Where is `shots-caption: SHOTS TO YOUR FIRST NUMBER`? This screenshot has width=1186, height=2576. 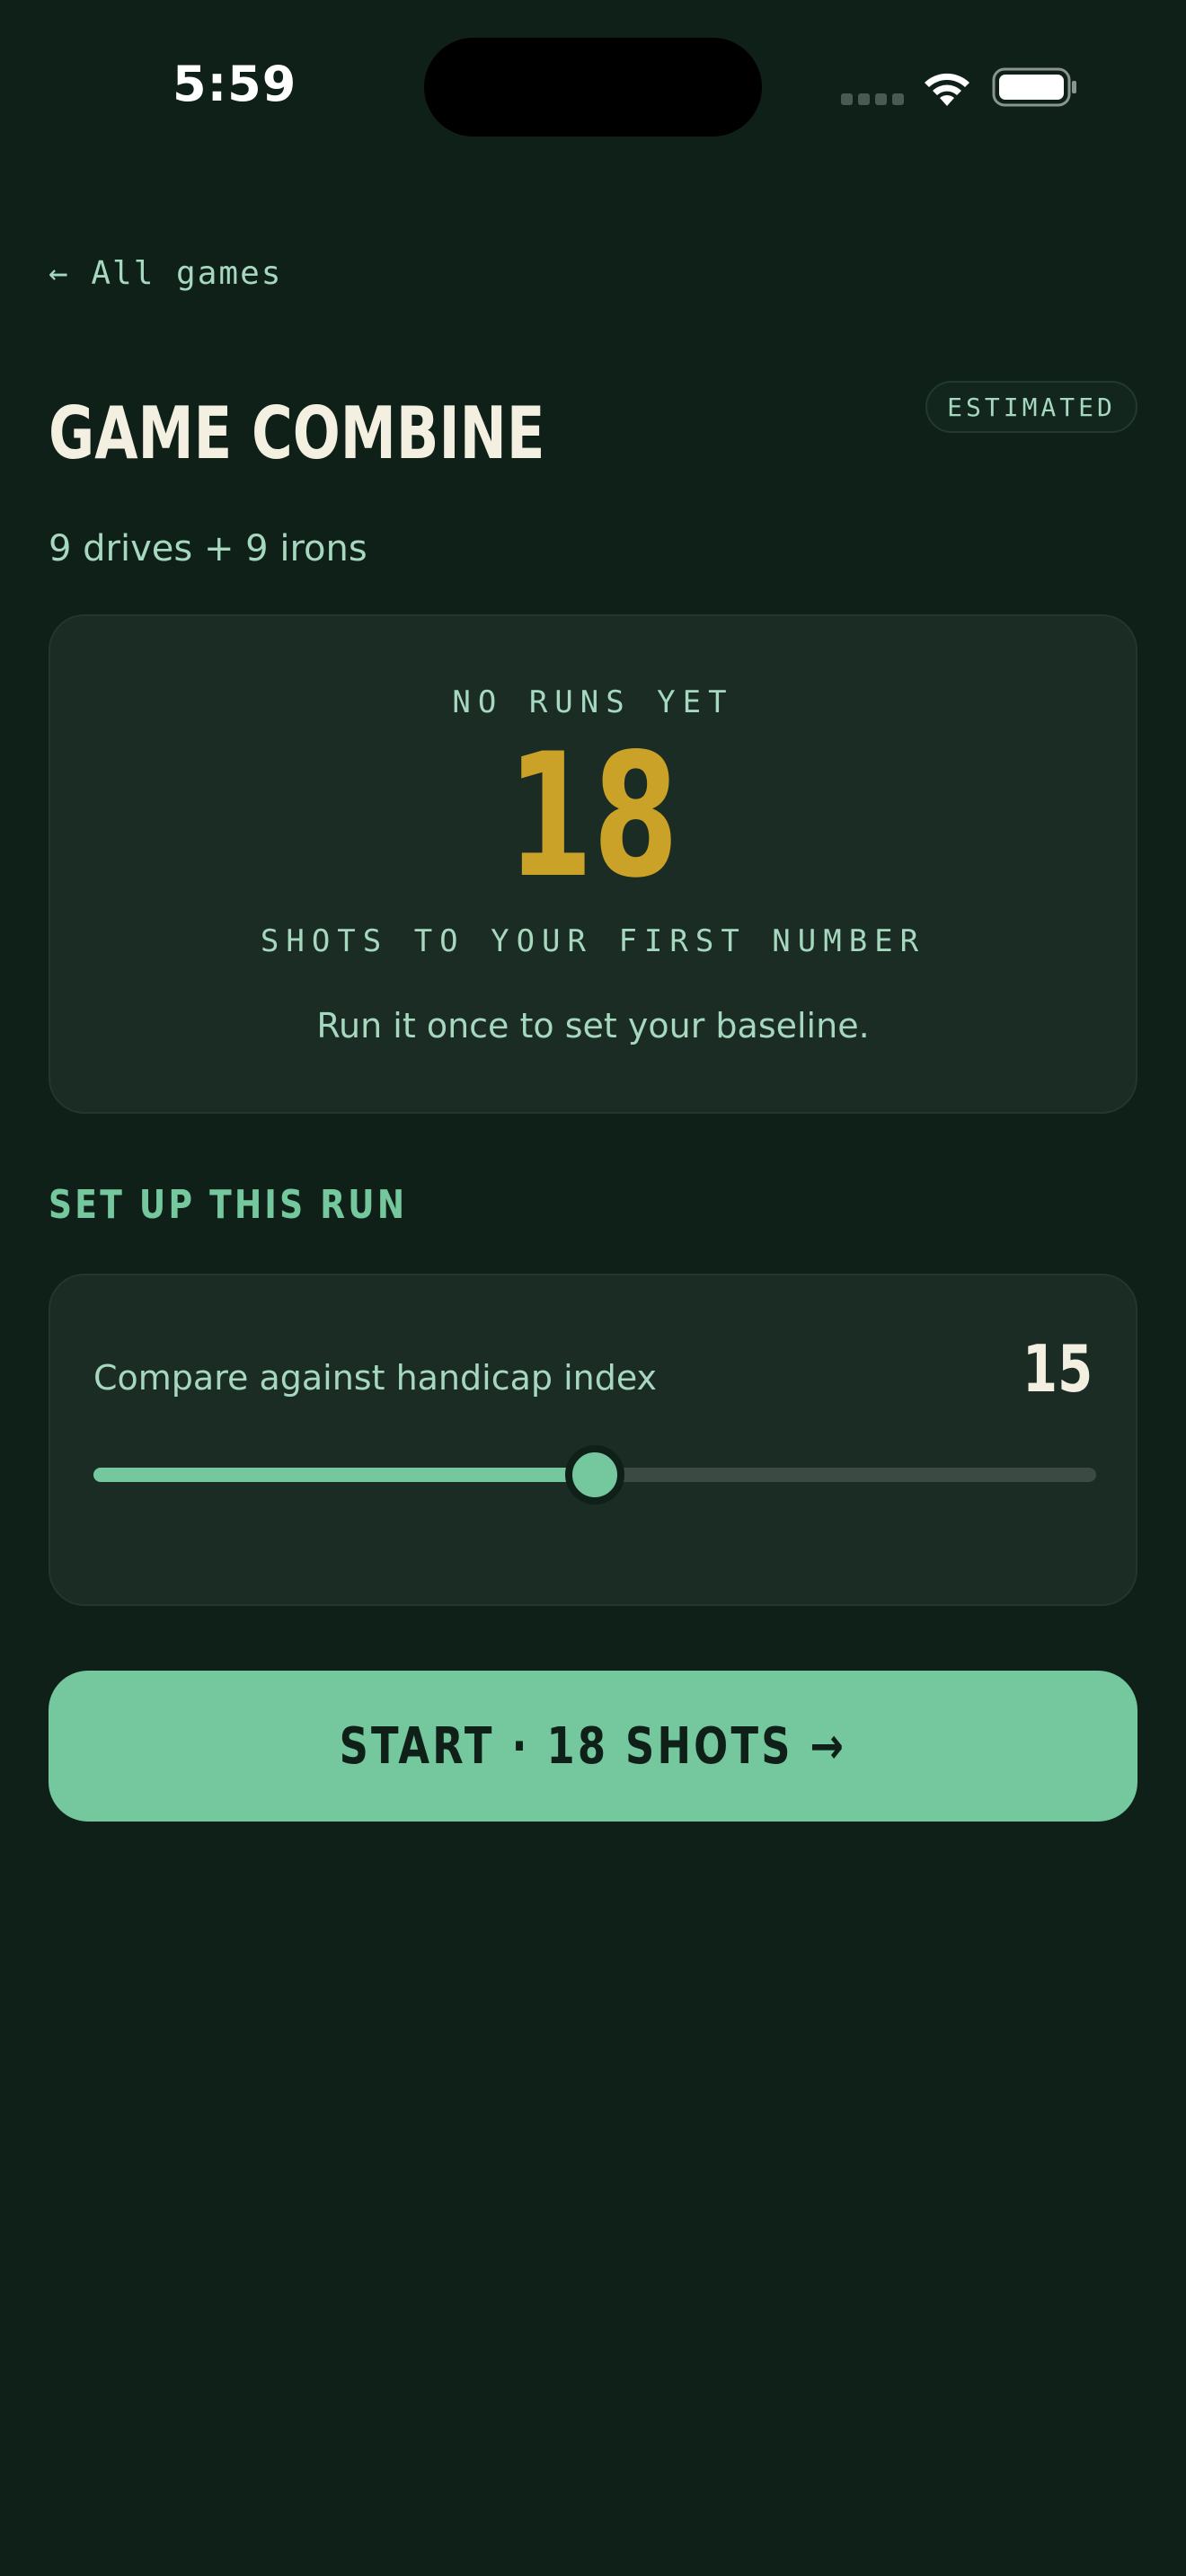
shots-caption: SHOTS TO YOUR FIRST NUMBER is located at coordinates (593, 941).